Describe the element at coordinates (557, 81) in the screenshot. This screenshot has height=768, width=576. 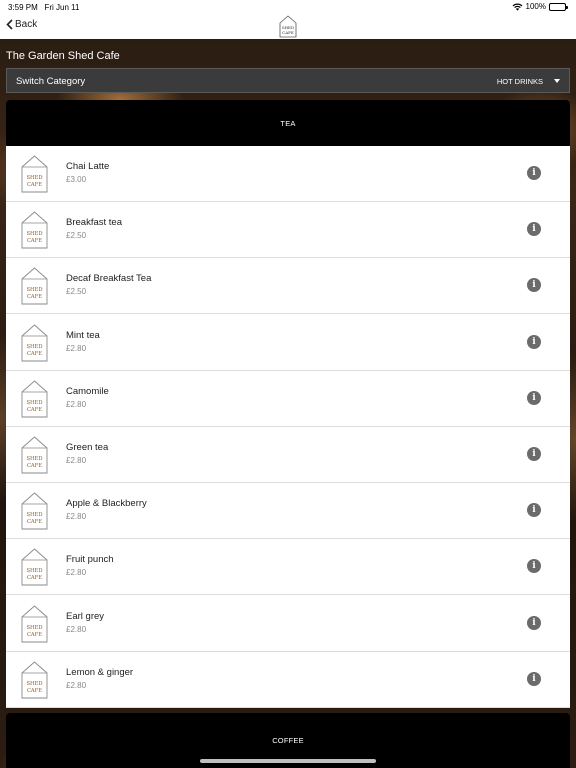
I see `caret-down-icon` at that location.